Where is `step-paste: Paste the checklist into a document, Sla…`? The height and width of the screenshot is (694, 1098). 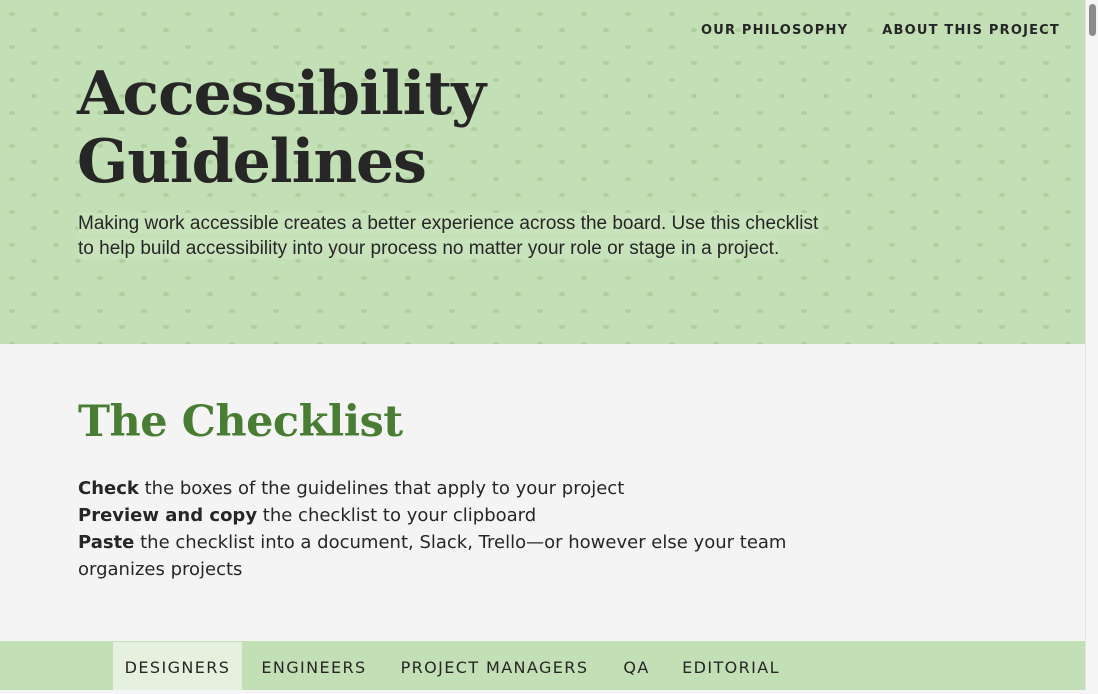
step-paste: Paste the checklist into a document, Sla… is located at coordinates (438, 556).